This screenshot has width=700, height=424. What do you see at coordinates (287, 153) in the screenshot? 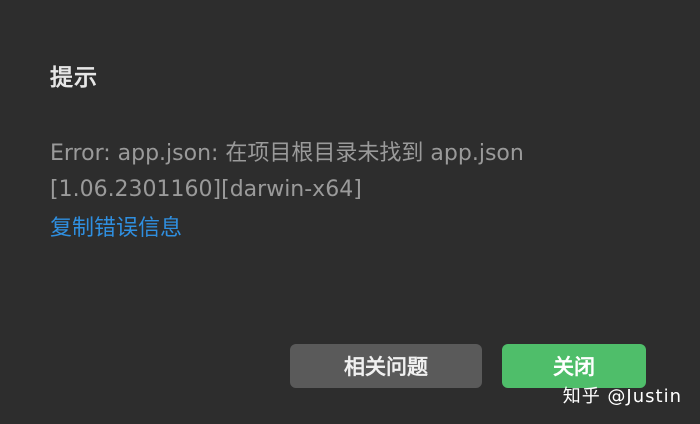
I see `error-message-line-1: Error: app.json: 在项目根目录未找到 app.json` at bounding box center [287, 153].